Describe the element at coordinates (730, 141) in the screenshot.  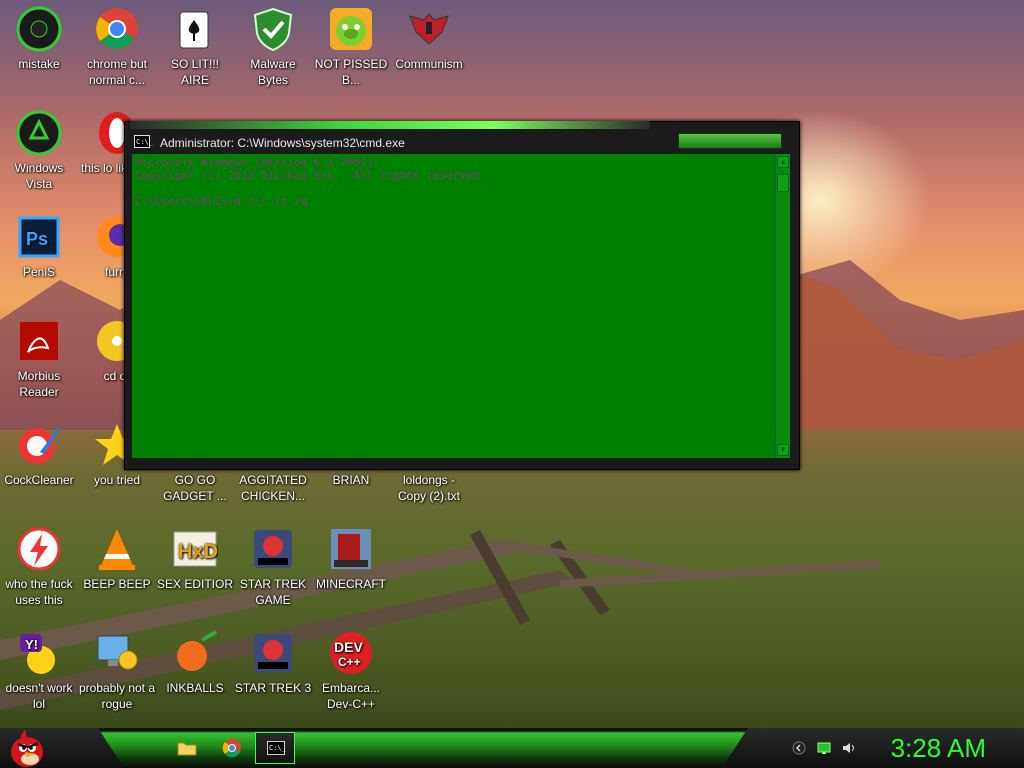
I see `window-caption-buttons` at that location.